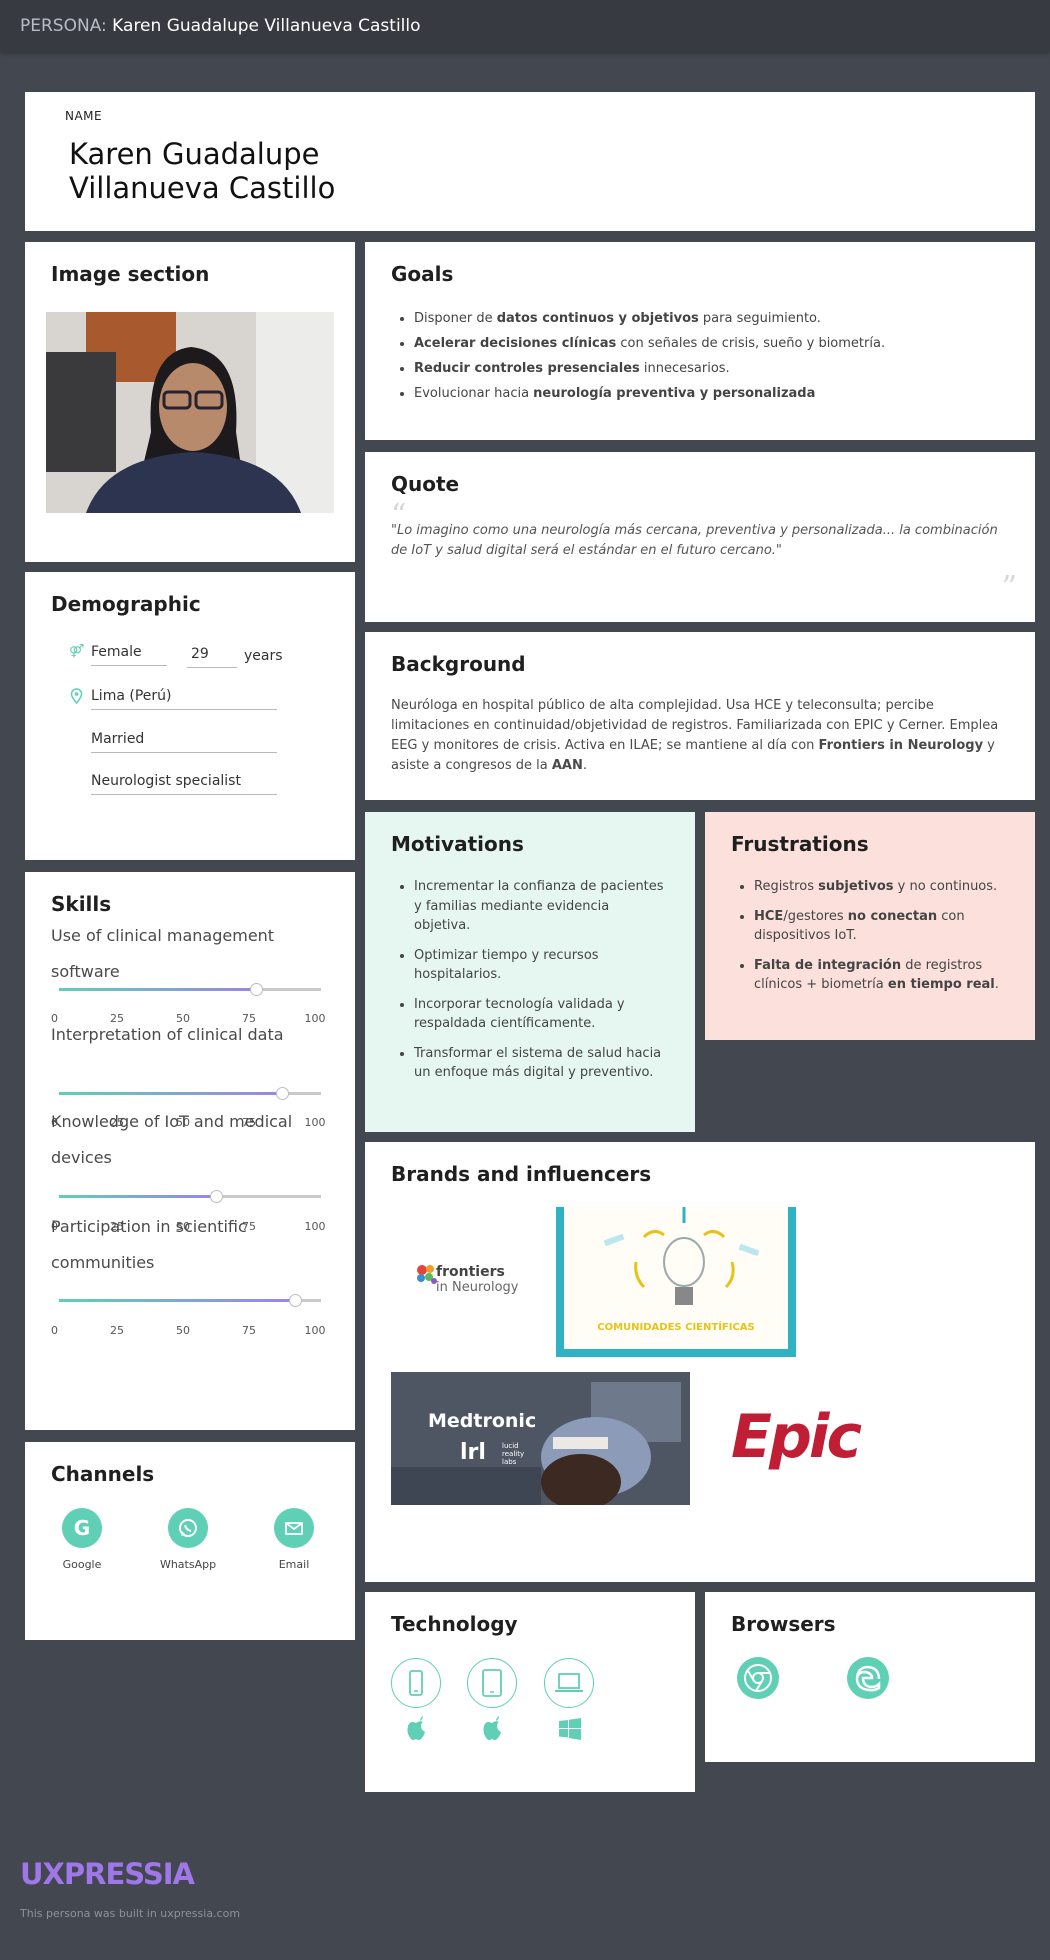  Describe the element at coordinates (149, 1244) in the screenshot. I see `skill-label: Participation in scientific communities` at that location.